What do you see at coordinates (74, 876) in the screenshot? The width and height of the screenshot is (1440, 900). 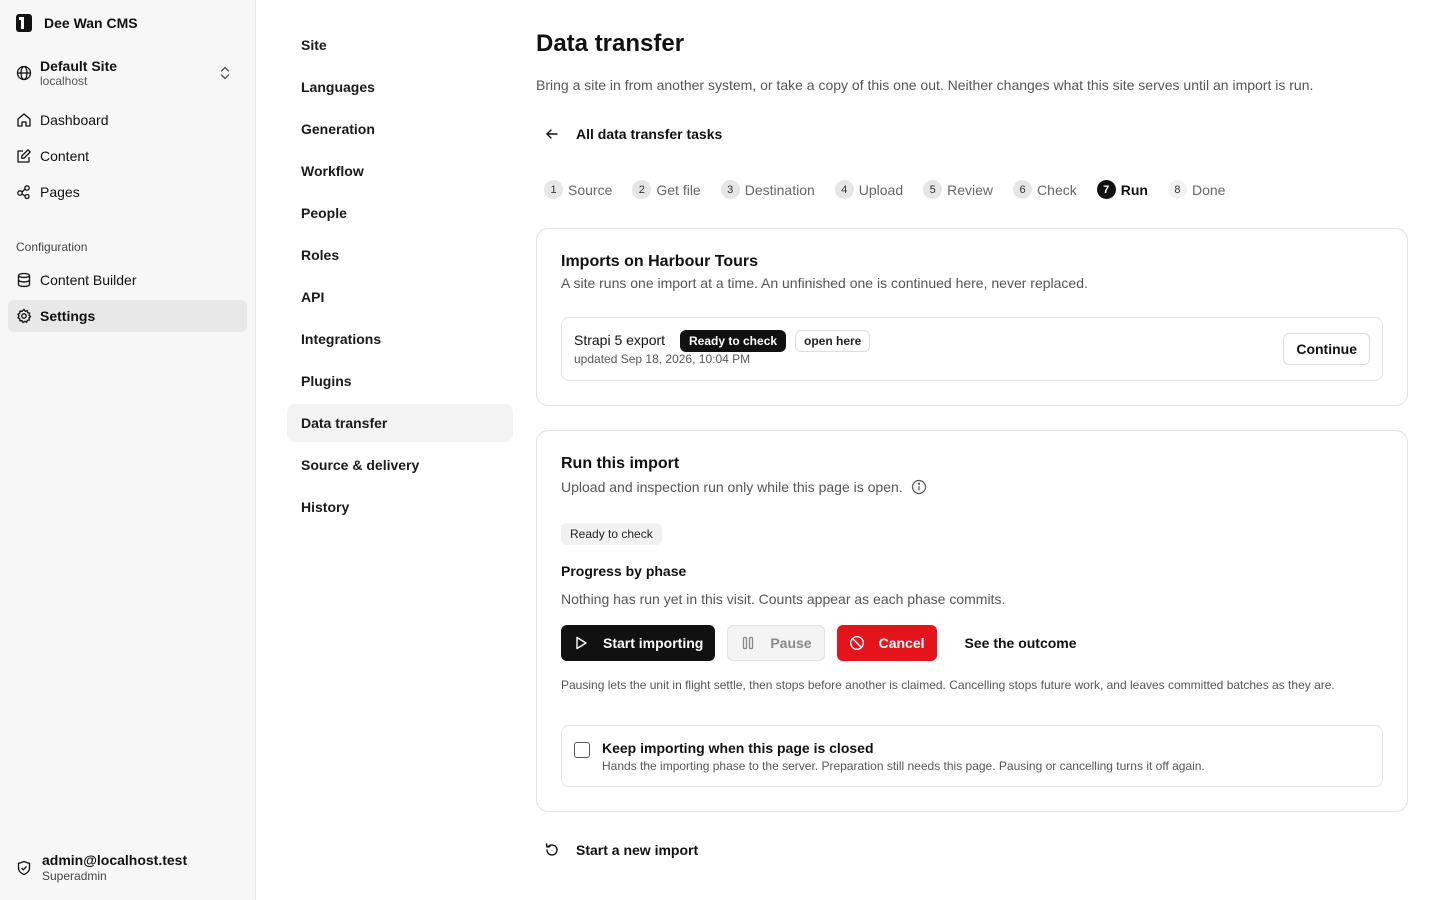 I see `user-role: Superadmin` at bounding box center [74, 876].